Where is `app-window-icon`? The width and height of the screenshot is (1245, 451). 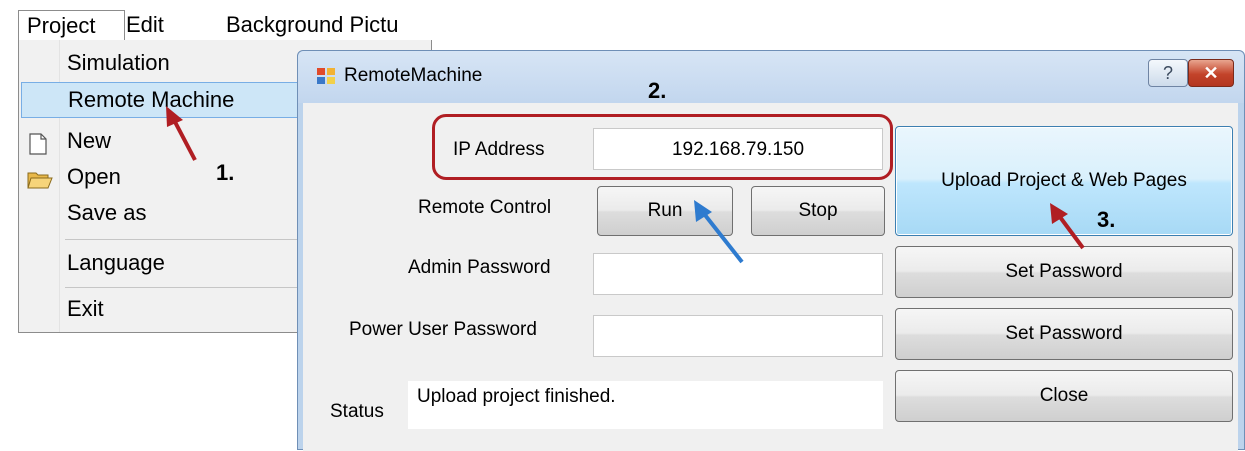 app-window-icon is located at coordinates (326, 78).